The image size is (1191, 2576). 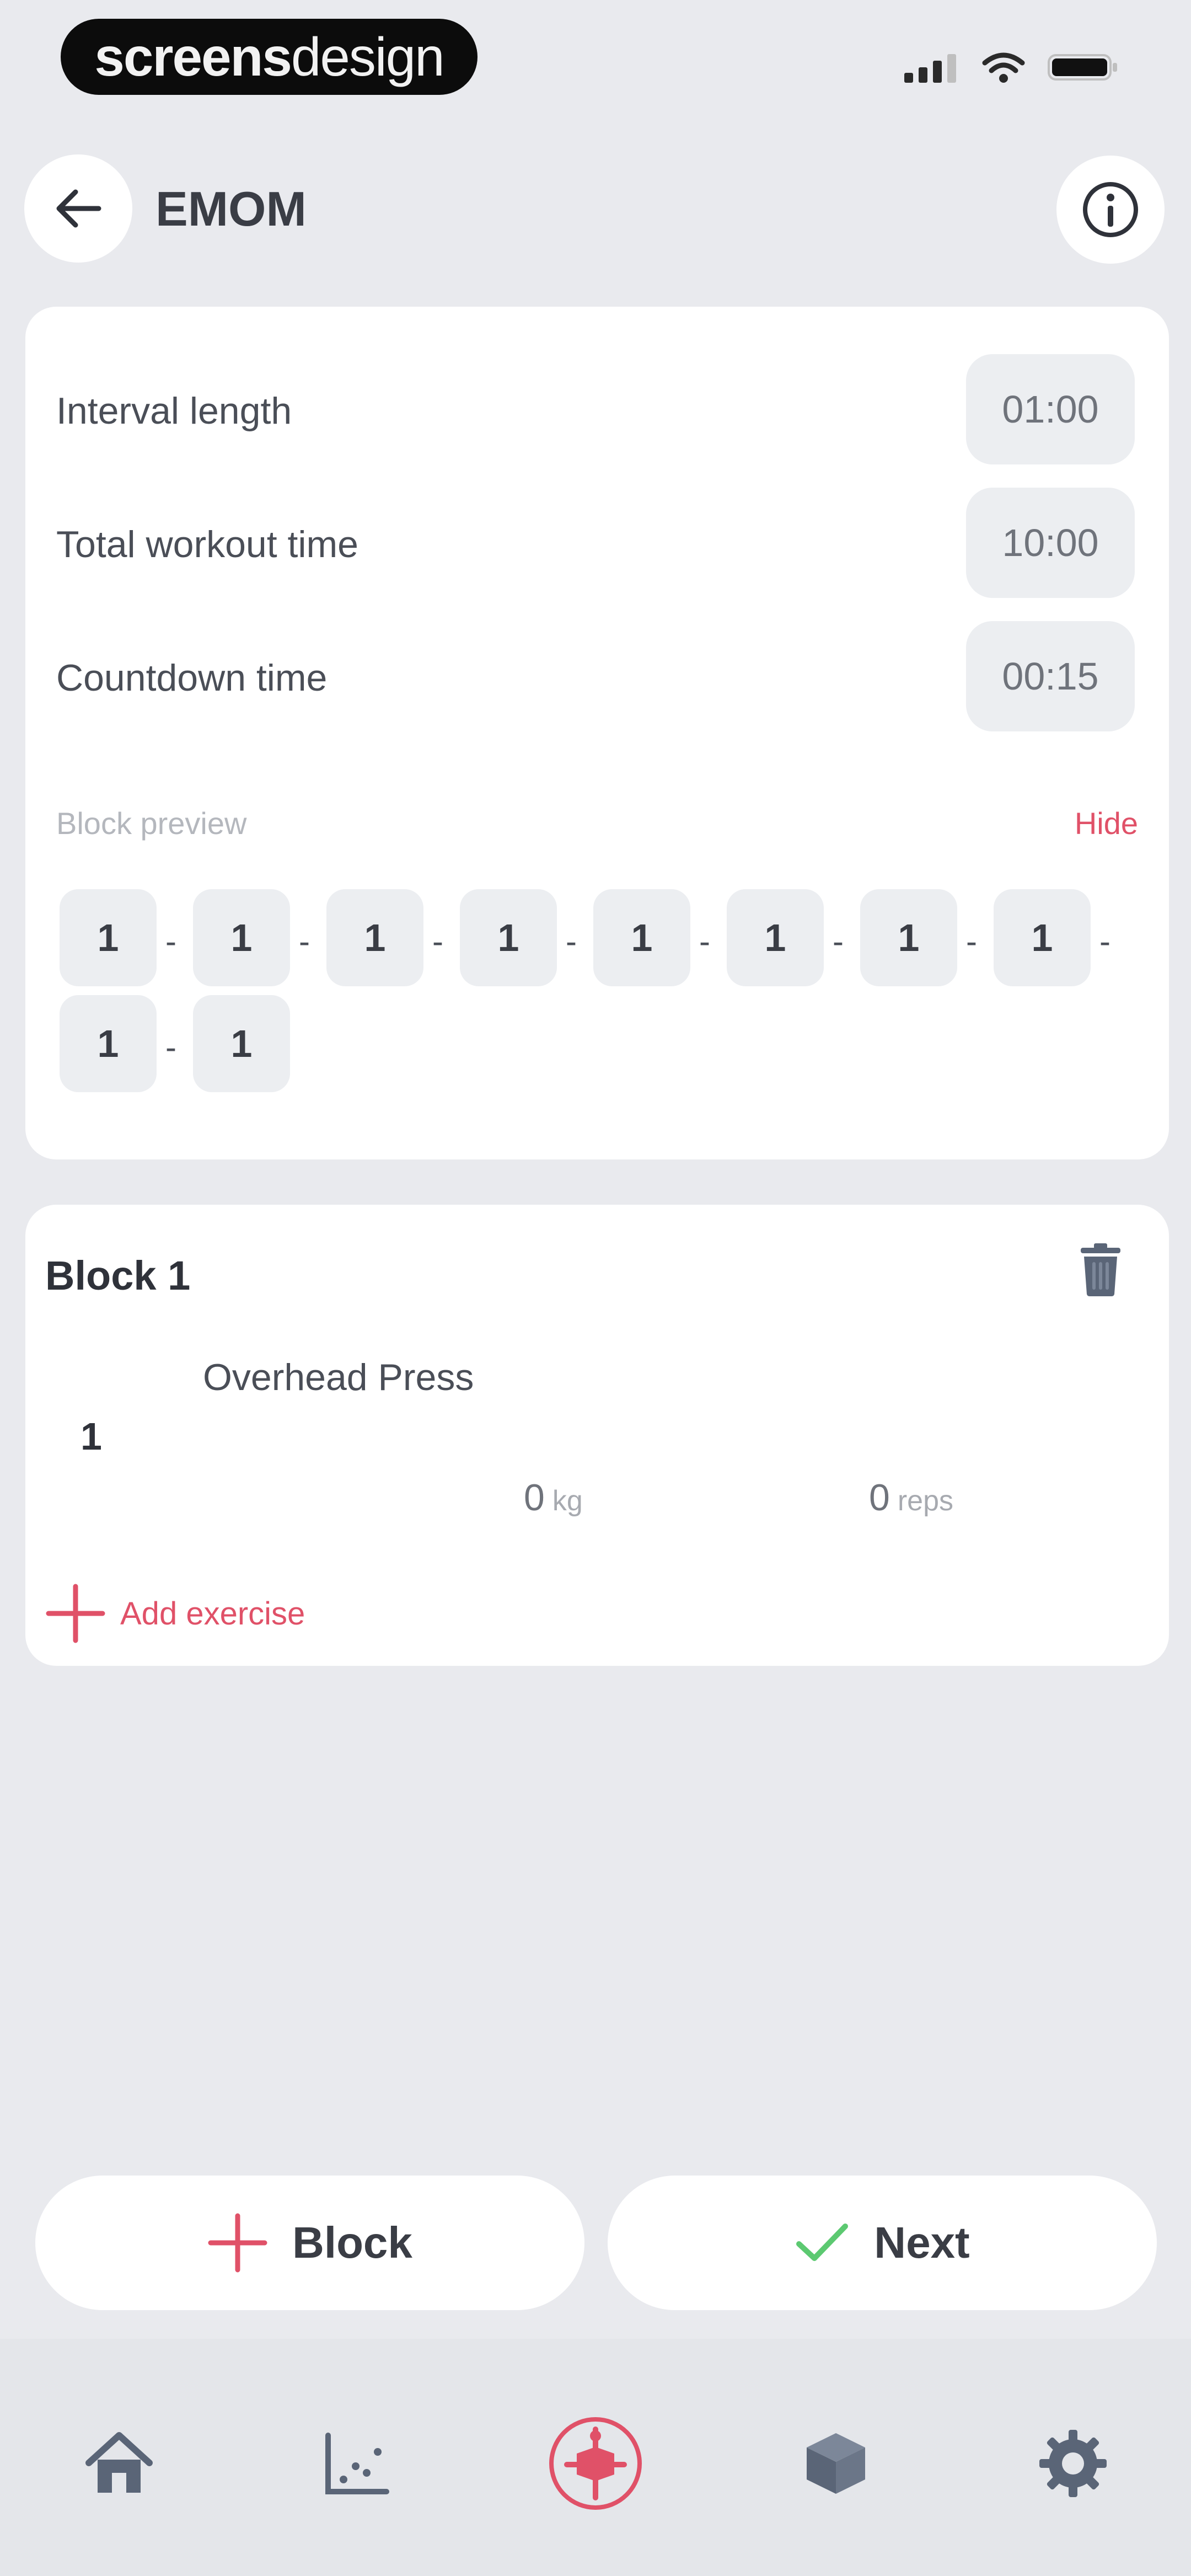 I want to click on nav-settings, so click(x=1073, y=2463).